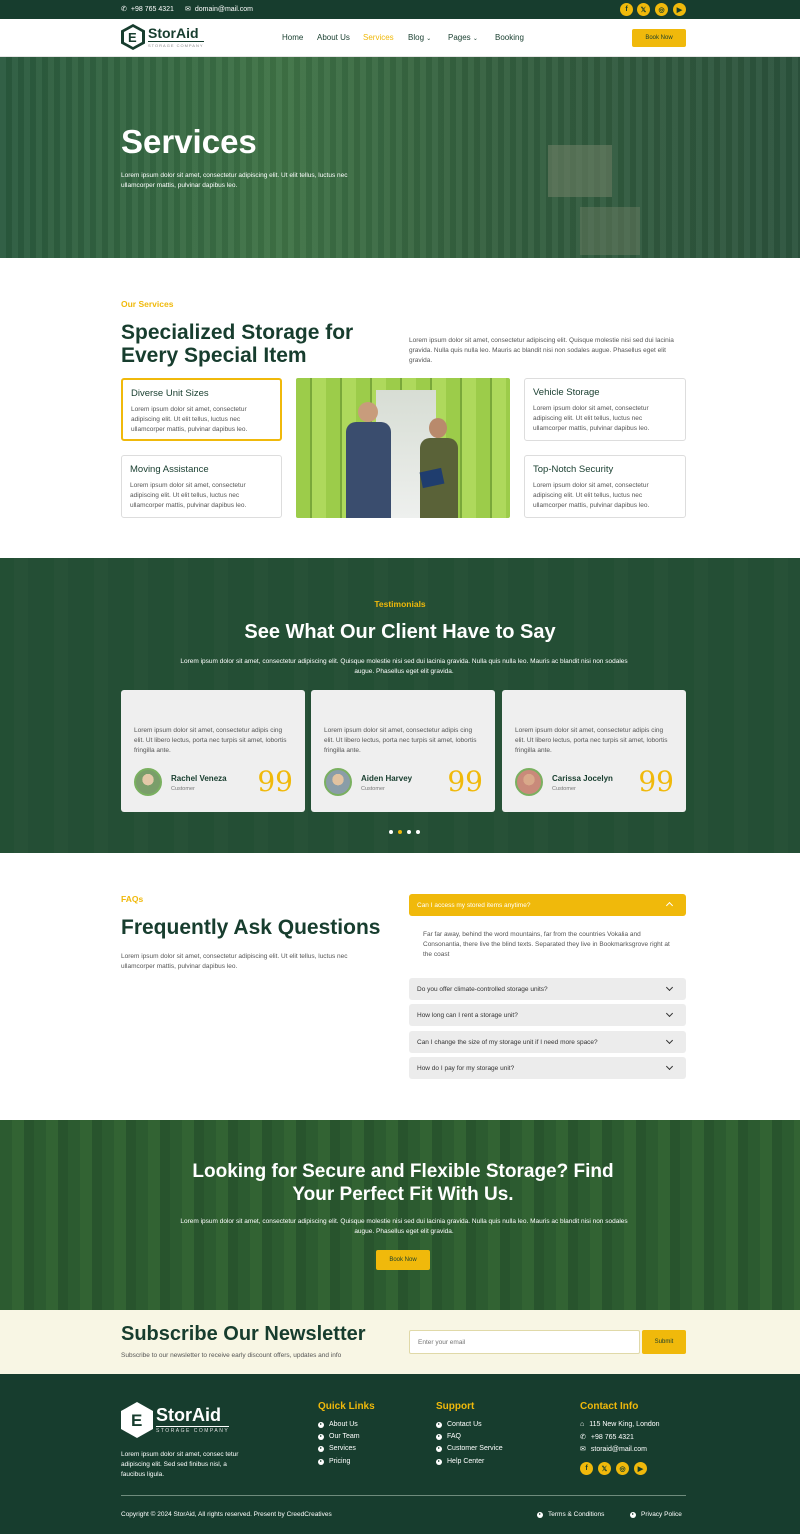 The height and width of the screenshot is (1534, 800). I want to click on footer-phone-text: +98 765 4321, so click(612, 1437).